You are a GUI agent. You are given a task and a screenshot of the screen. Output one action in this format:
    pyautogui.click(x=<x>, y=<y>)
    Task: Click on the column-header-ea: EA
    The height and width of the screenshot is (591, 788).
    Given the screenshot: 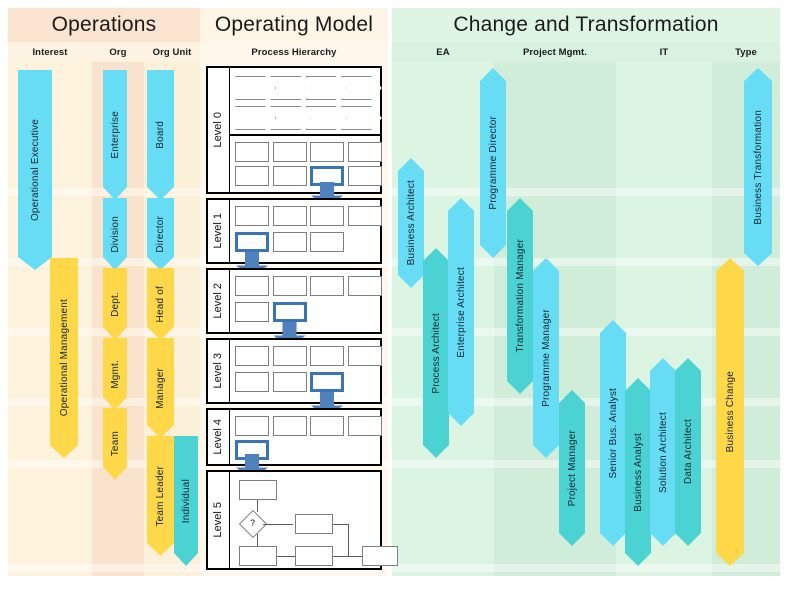 What is the action you would take?
    pyautogui.click(x=443, y=52)
    